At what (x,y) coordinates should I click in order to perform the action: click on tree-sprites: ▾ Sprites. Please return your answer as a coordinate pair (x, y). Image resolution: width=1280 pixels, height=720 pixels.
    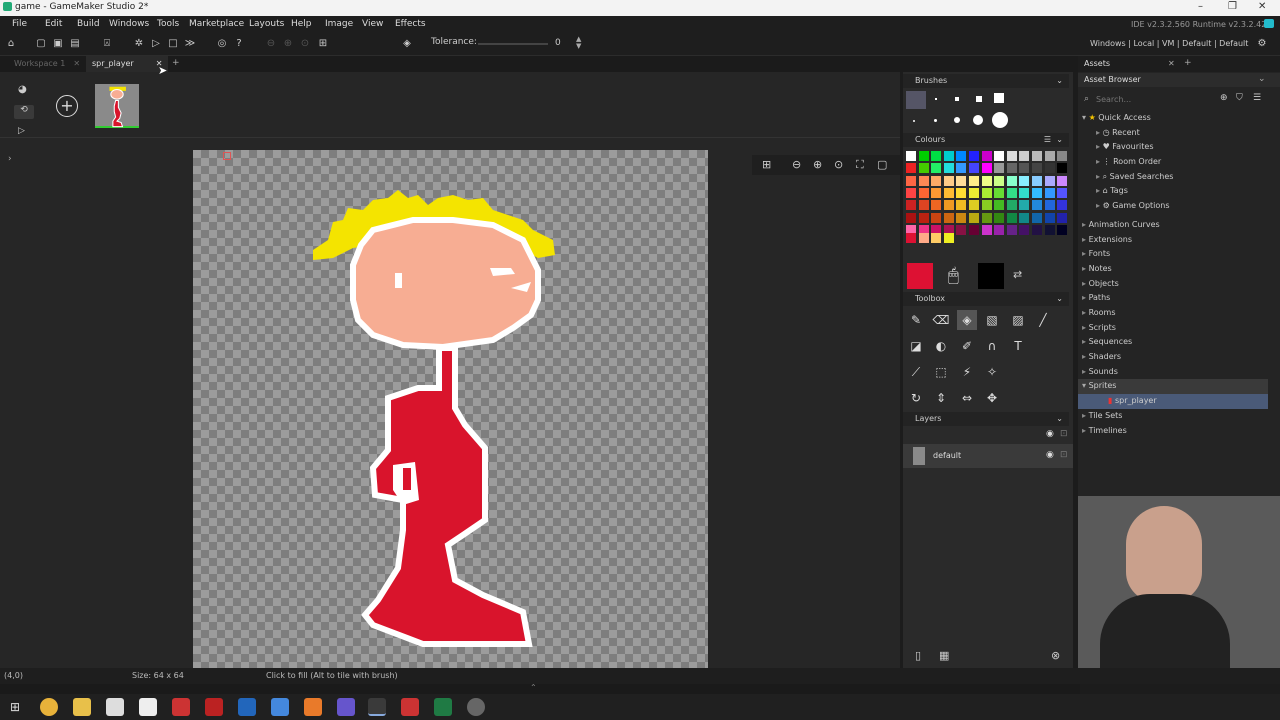
    Looking at the image, I should click on (1173, 386).